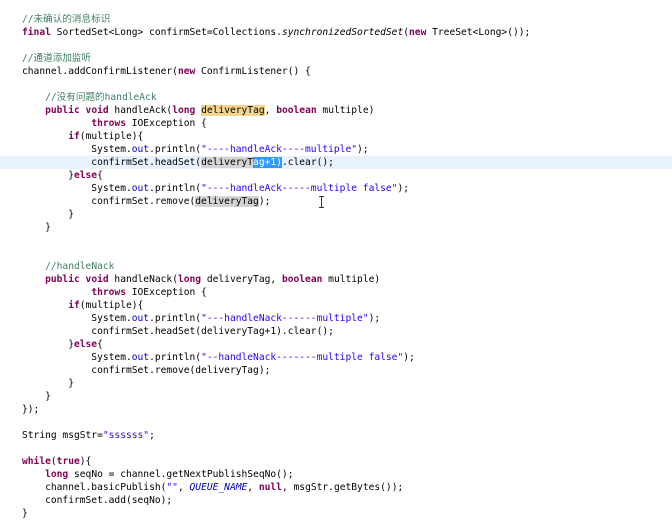 The width and height of the screenshot is (672, 524). Describe the element at coordinates (97, 110) in the screenshot. I see `code-token: void` at that location.